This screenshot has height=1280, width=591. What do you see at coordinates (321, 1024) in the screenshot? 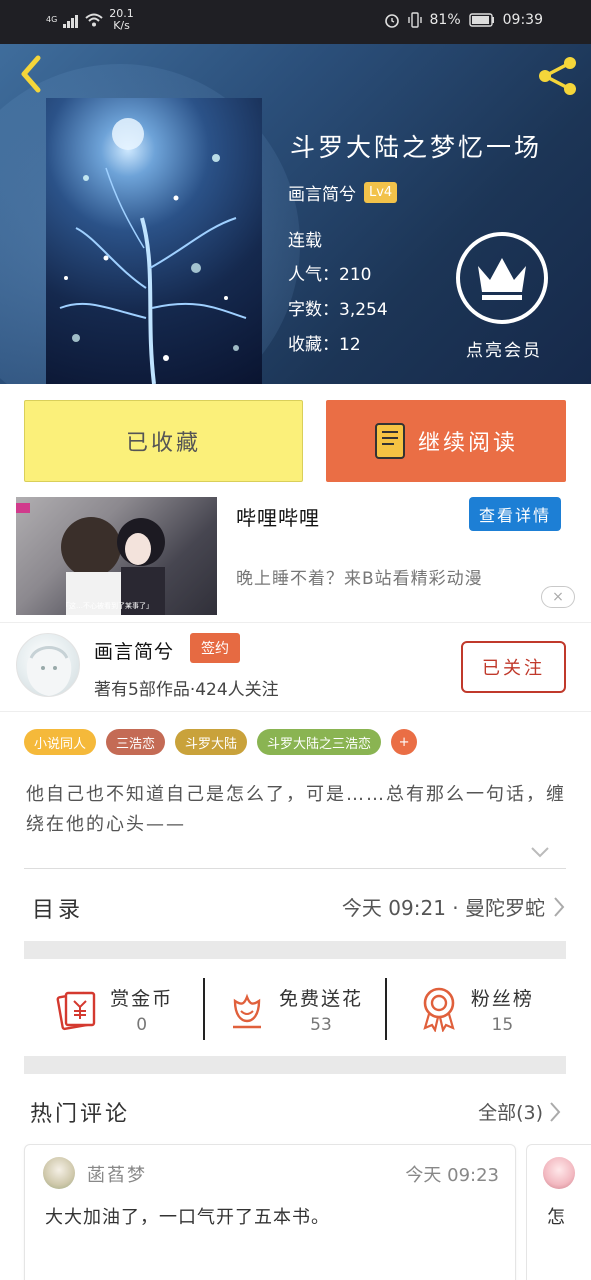
I see `flower-value: 53` at bounding box center [321, 1024].